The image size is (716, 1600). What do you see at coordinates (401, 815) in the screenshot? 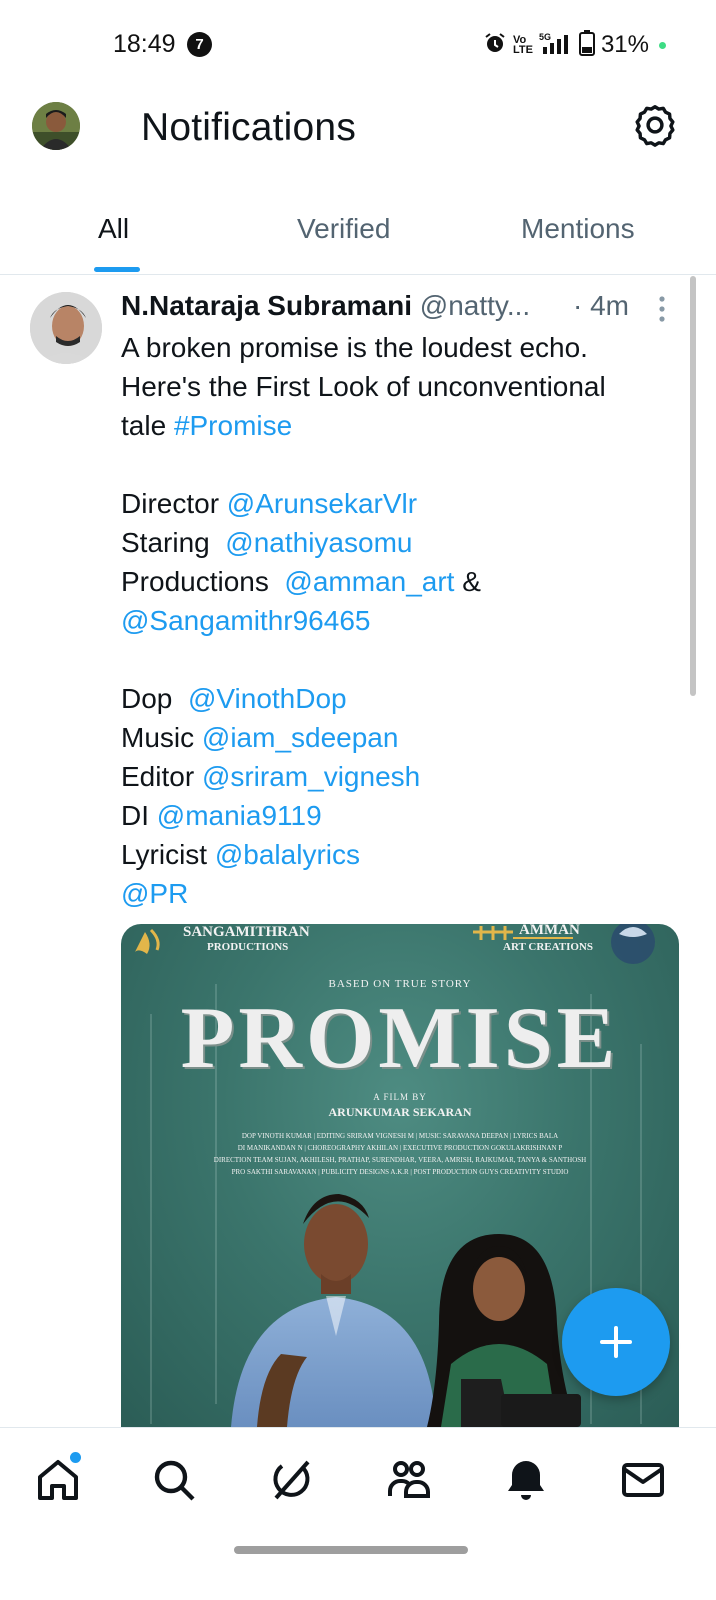
I see `tweet-text-line: DI @mania9119` at bounding box center [401, 815].